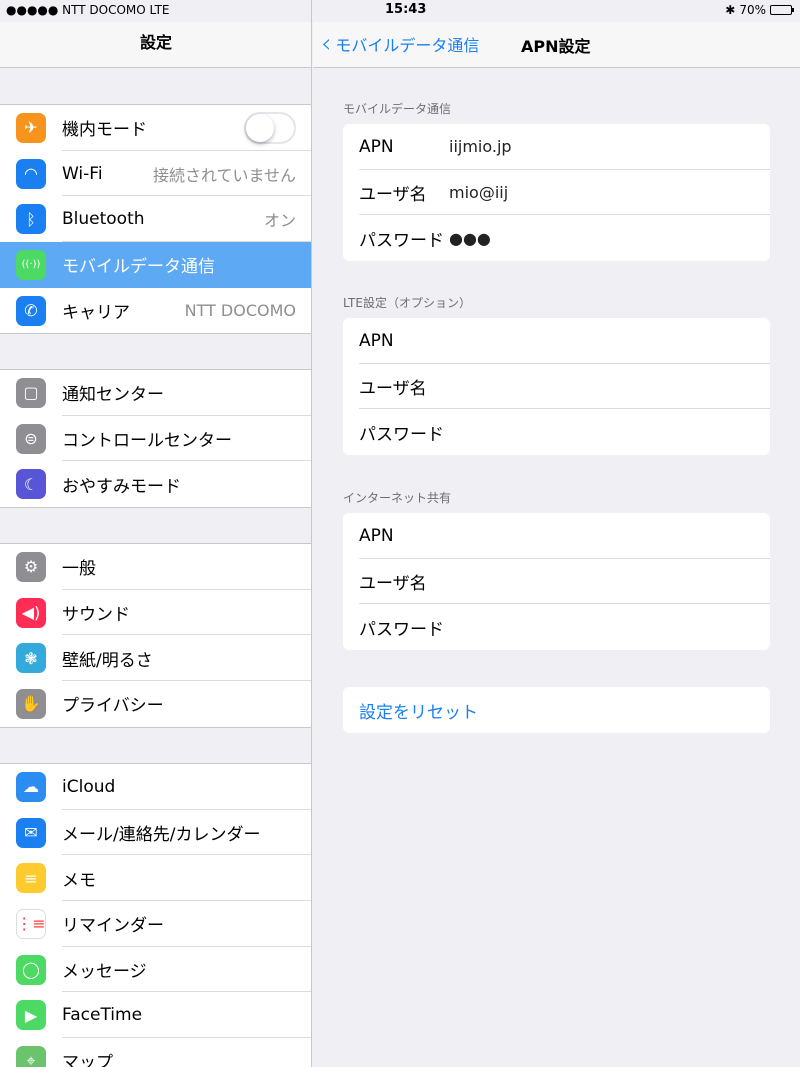  What do you see at coordinates (155, 42) in the screenshot?
I see `sidebar-title: 設定` at bounding box center [155, 42].